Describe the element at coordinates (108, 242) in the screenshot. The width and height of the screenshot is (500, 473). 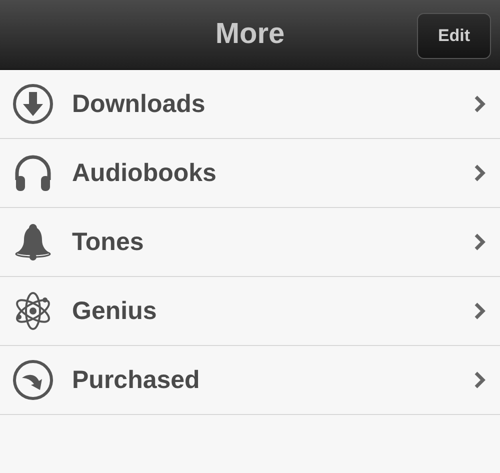
I see `row-label: Tones` at that location.